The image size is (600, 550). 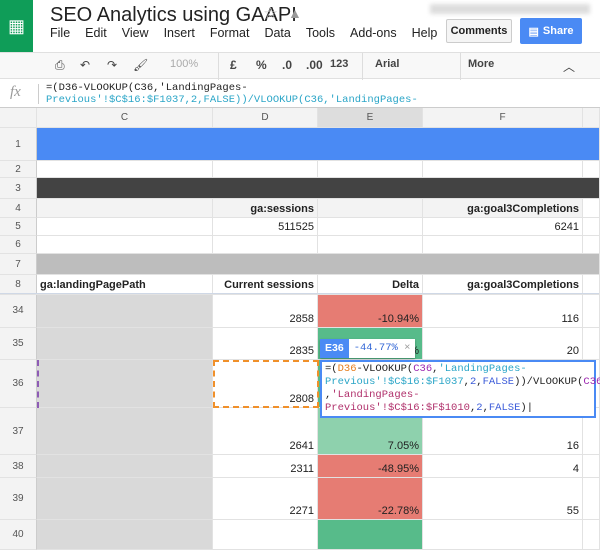 What do you see at coordinates (261, 65) in the screenshot?
I see `percent-format-button: %` at bounding box center [261, 65].